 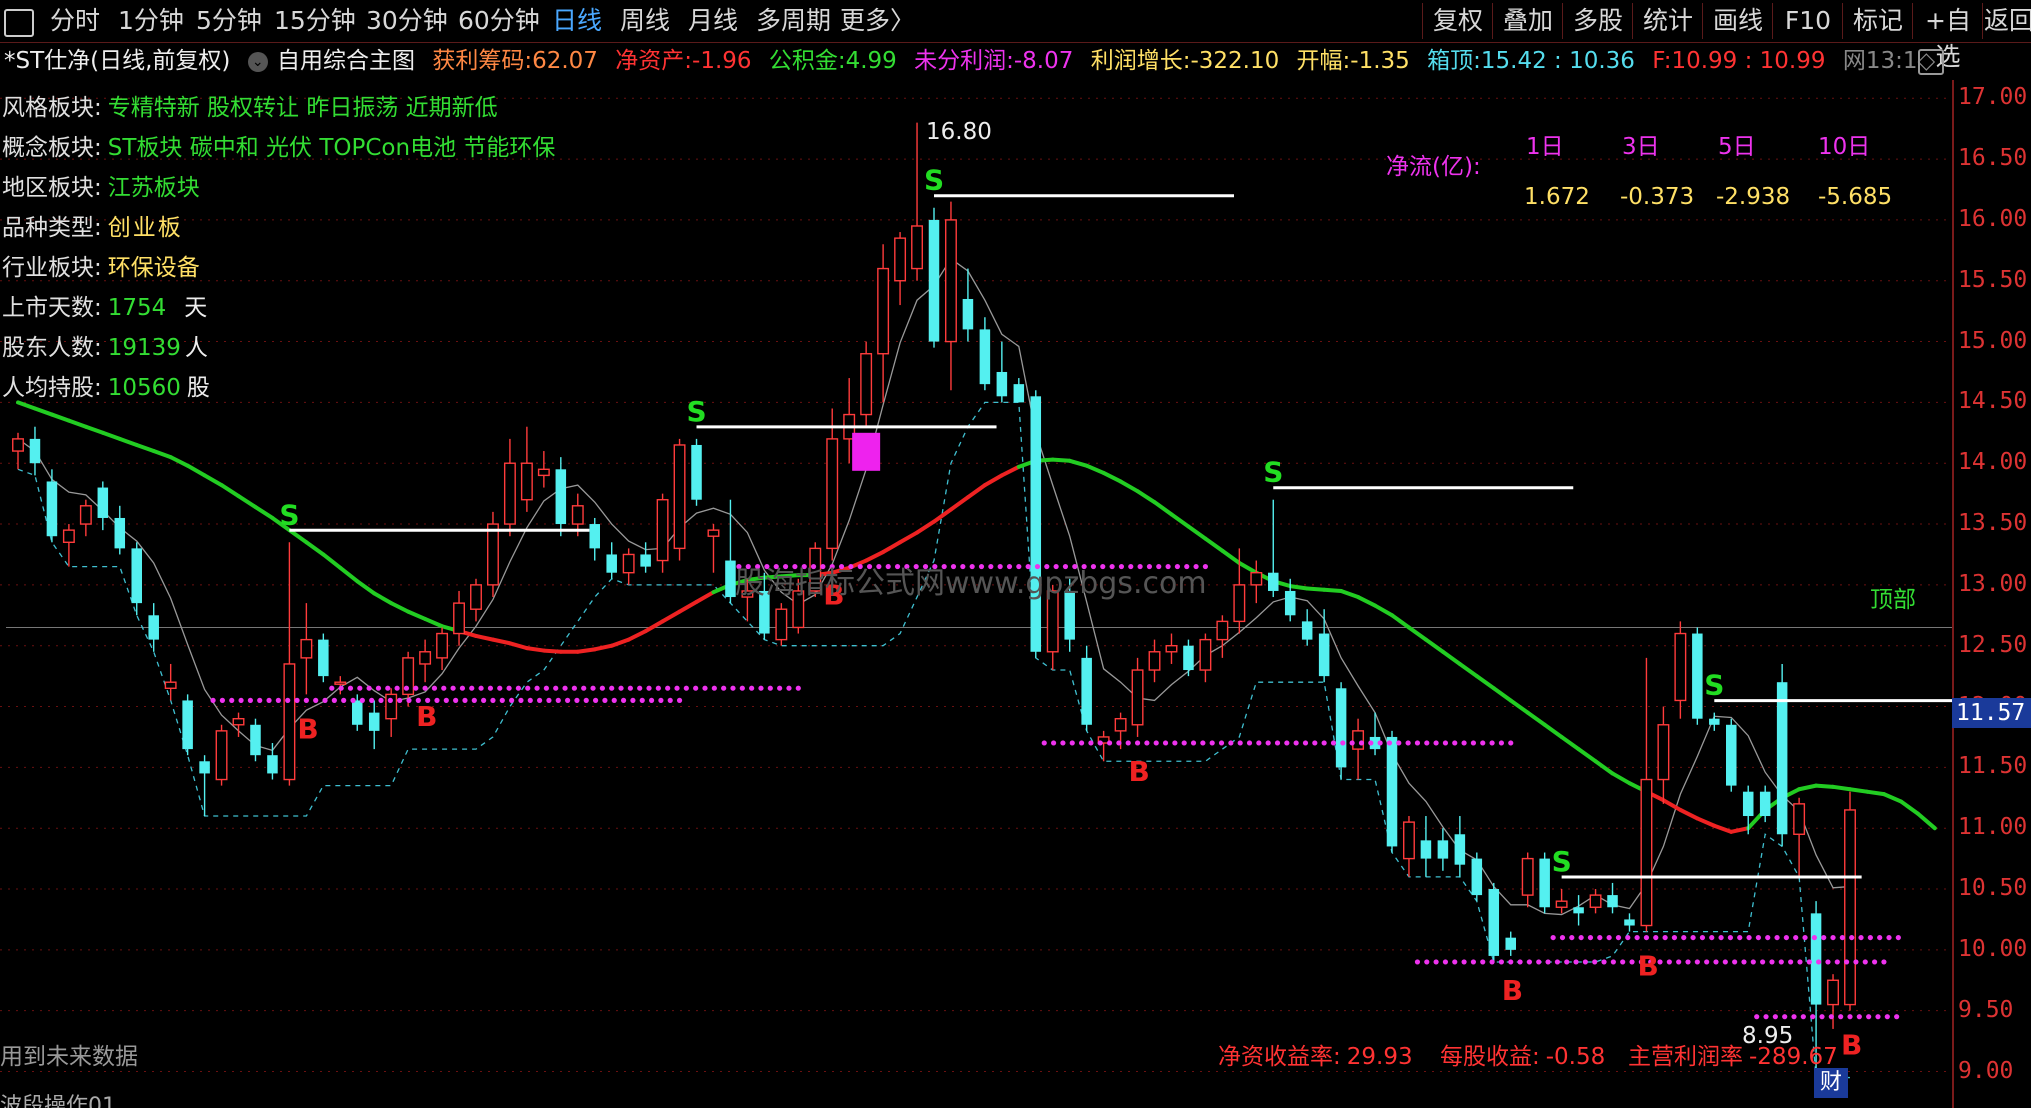 I want to click on toolbar-button-2: 多股, so click(x=1597, y=21).